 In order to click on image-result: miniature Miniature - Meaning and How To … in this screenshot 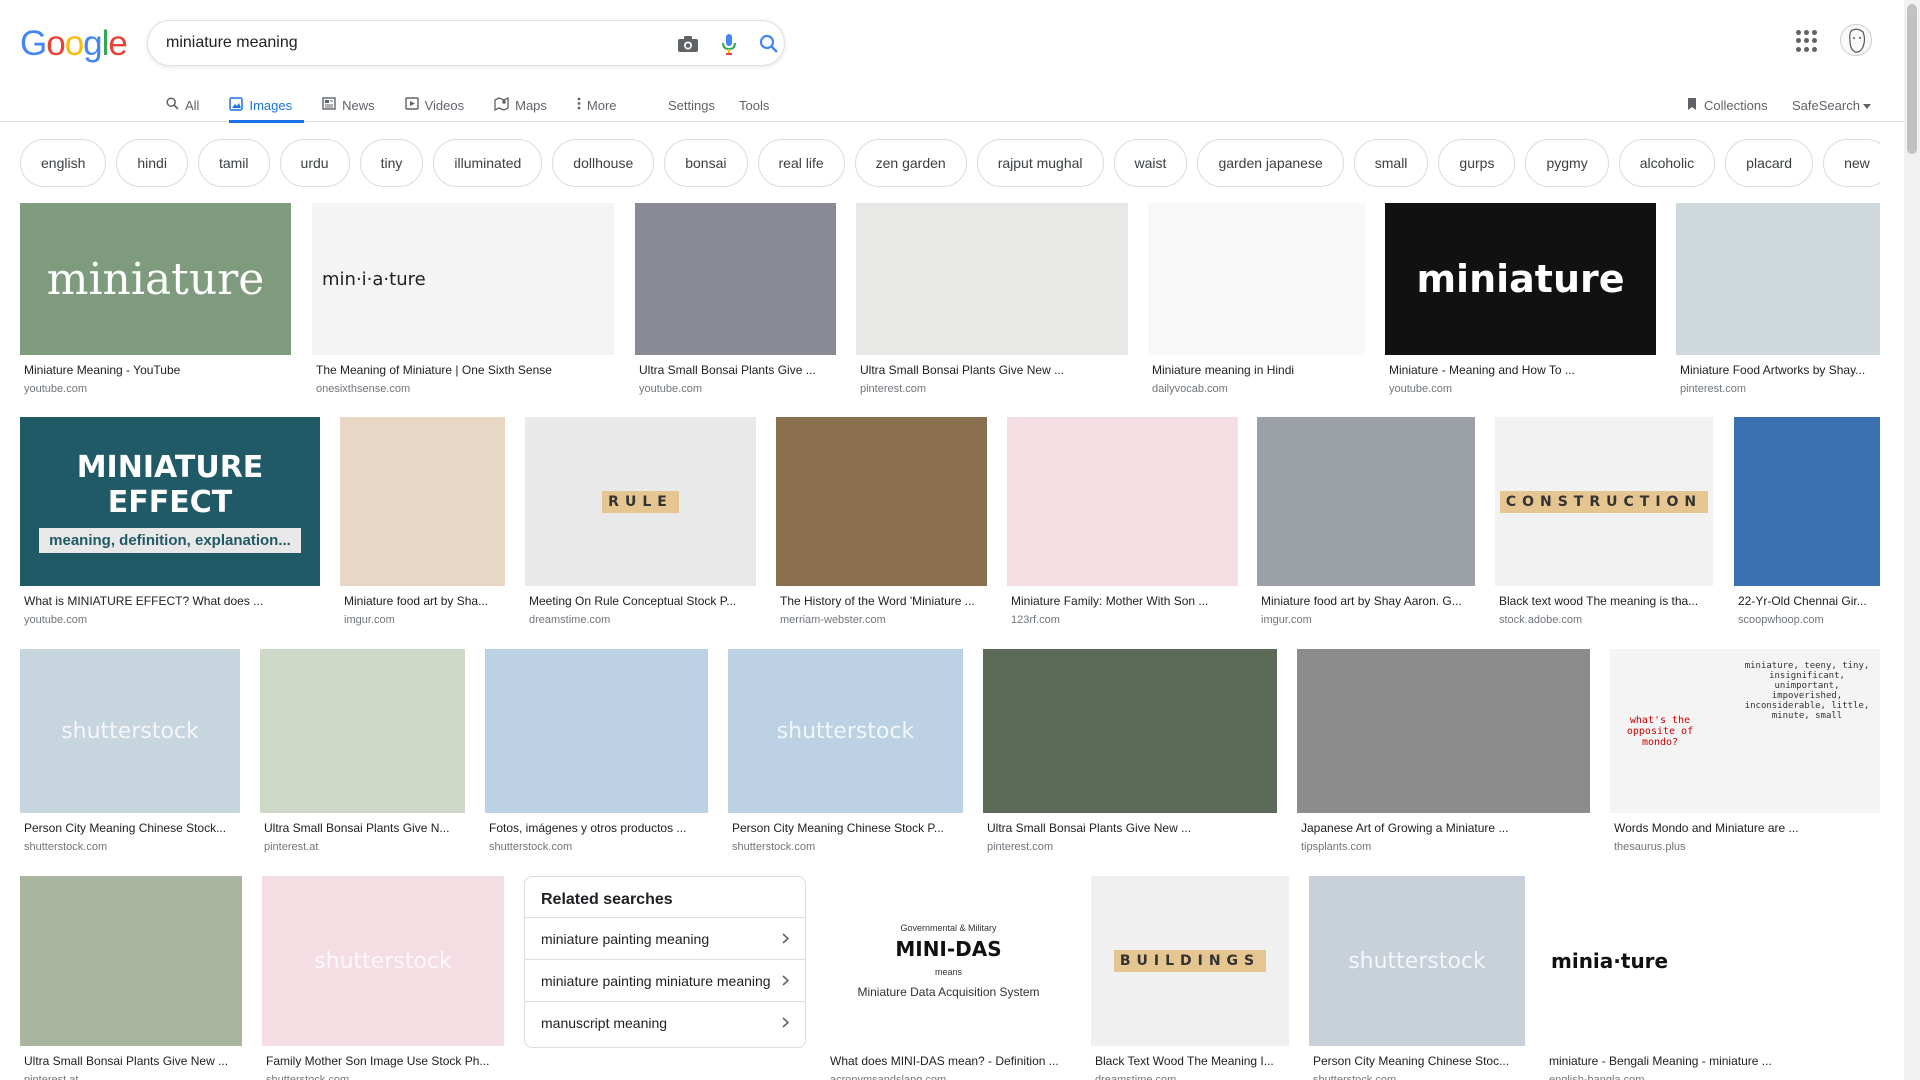, I will do `click(1520, 304)`.